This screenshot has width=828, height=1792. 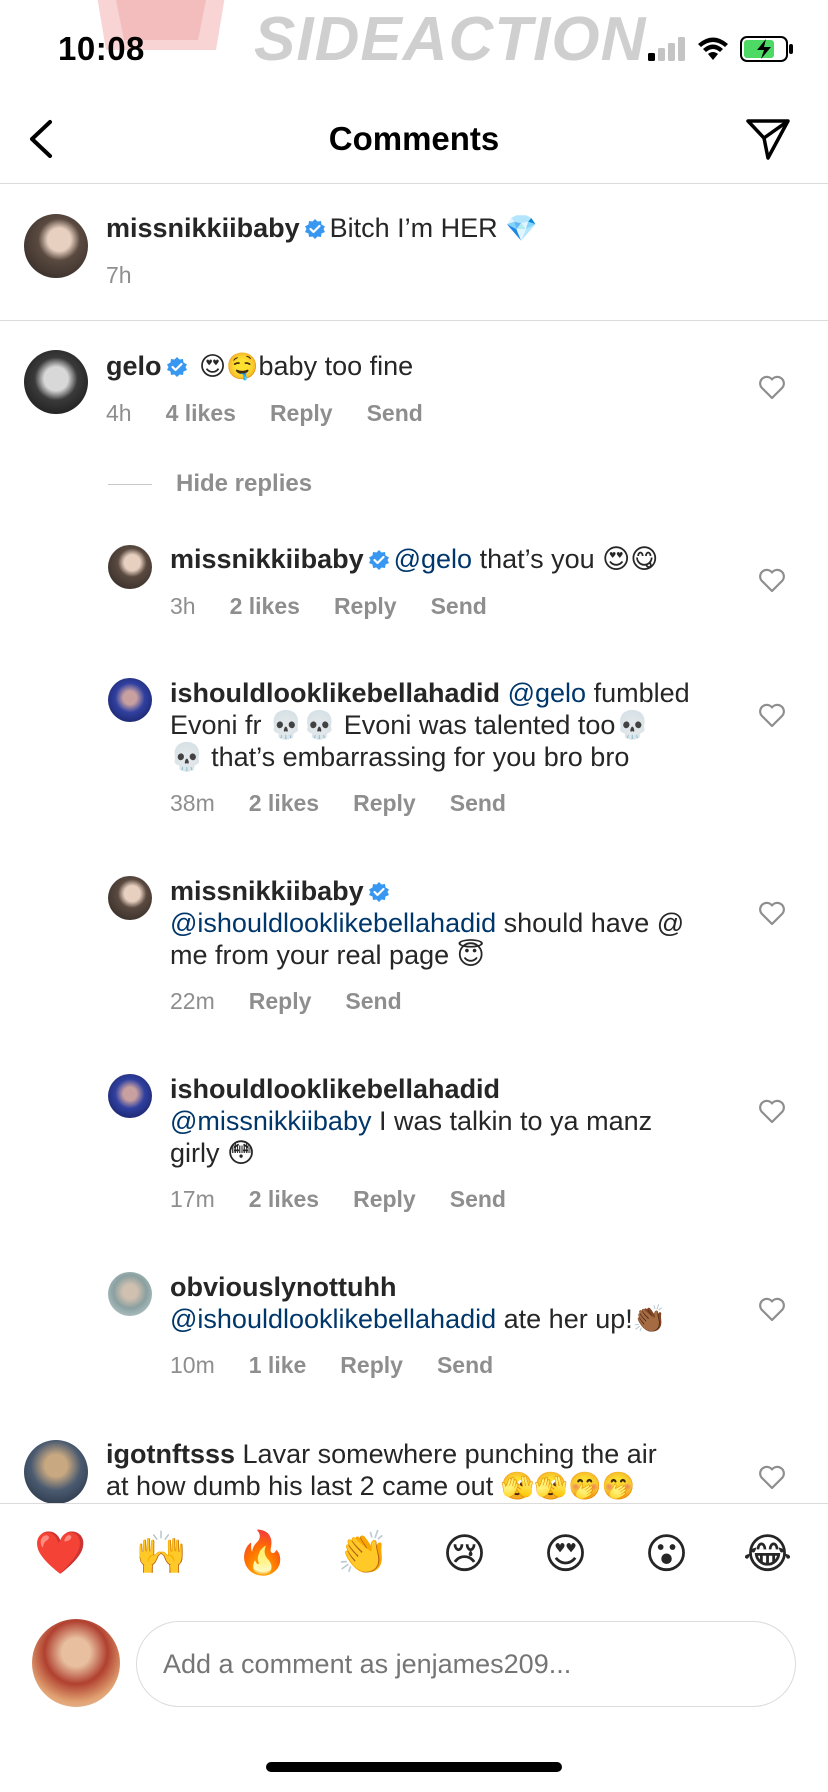 What do you see at coordinates (278, 1365) in the screenshot?
I see `likes-count: 1 like` at bounding box center [278, 1365].